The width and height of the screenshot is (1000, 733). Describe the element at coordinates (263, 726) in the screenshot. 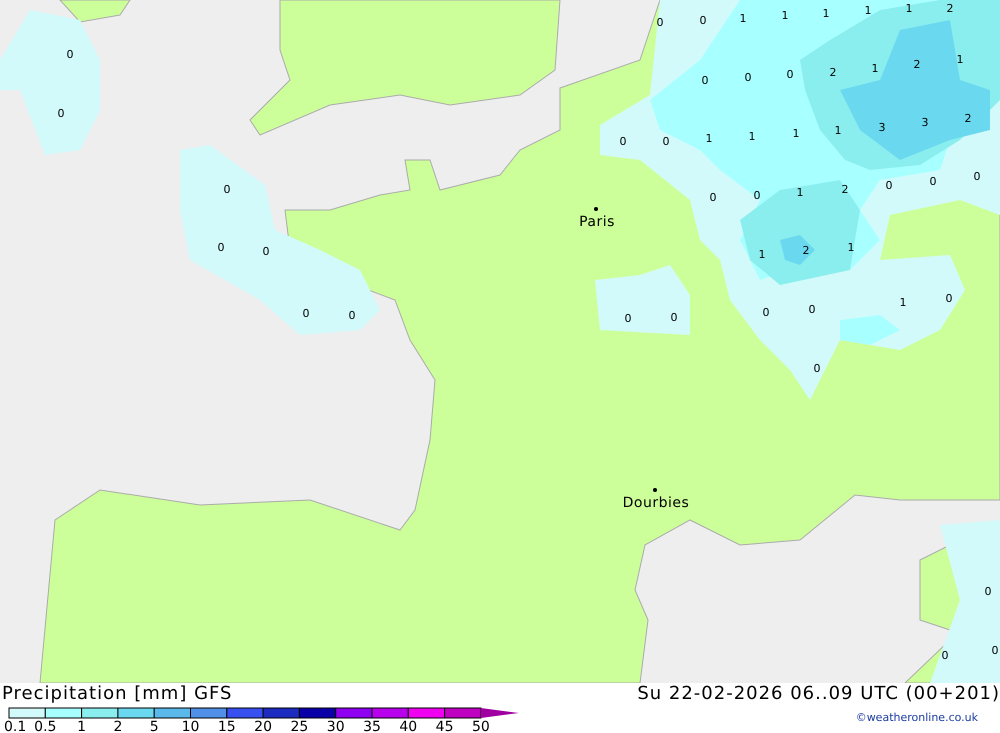

I see `legend-label: 20` at that location.